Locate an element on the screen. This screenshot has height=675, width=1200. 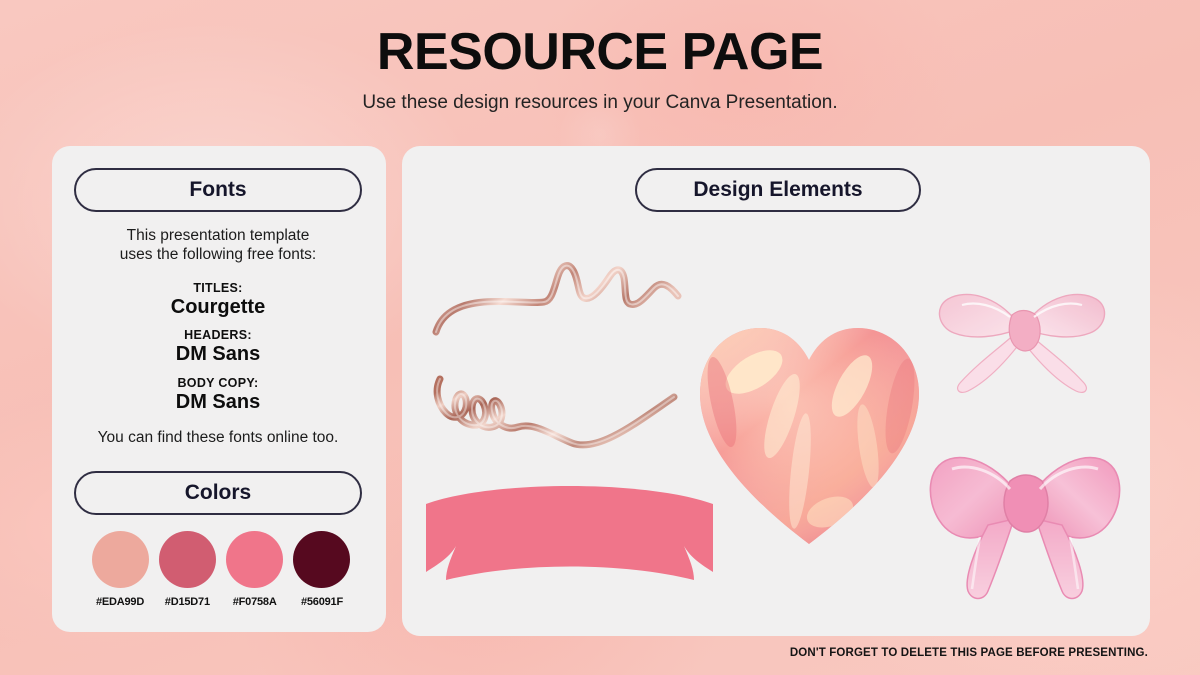
font-group-headers: HEADERS: DM Sans is located at coordinates (218, 347).